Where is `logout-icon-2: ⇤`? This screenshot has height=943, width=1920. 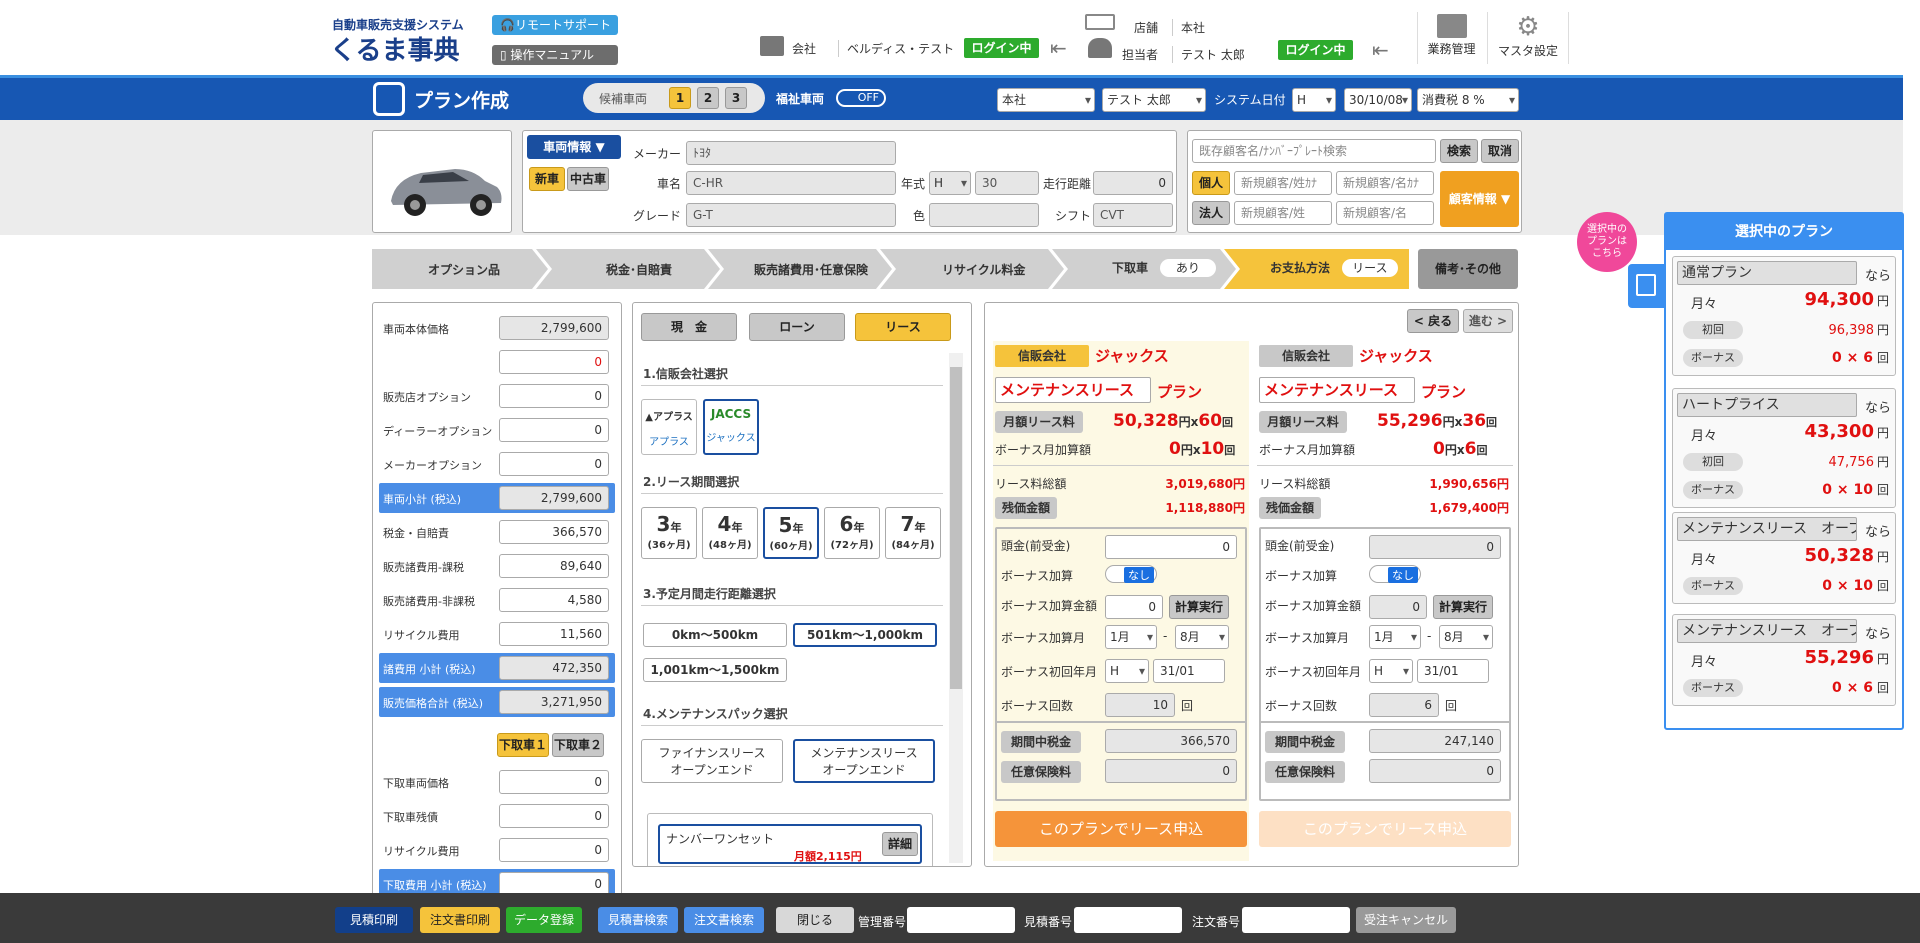 logout-icon-2: ⇤ is located at coordinates (1380, 50).